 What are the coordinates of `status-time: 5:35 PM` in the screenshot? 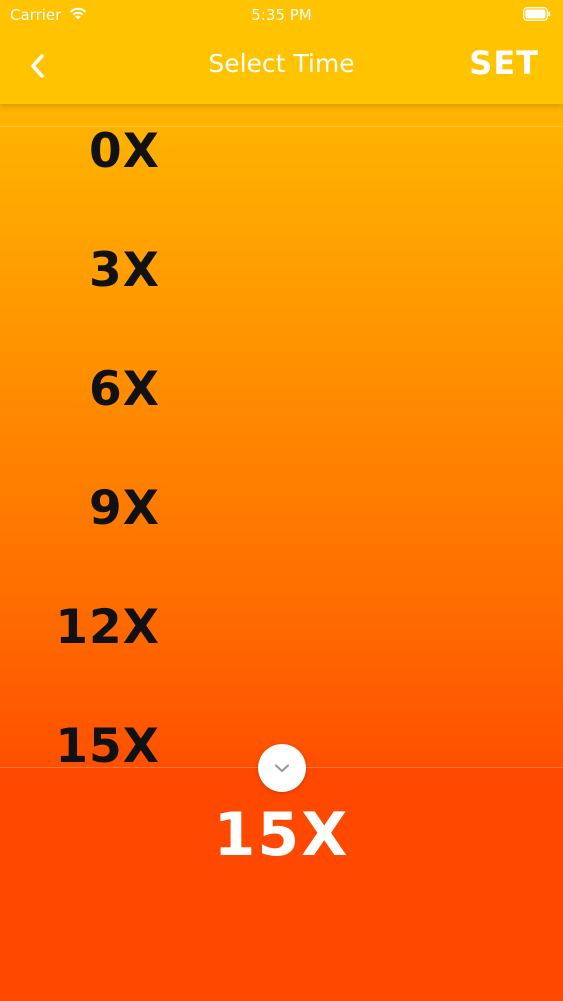 It's located at (281, 15).